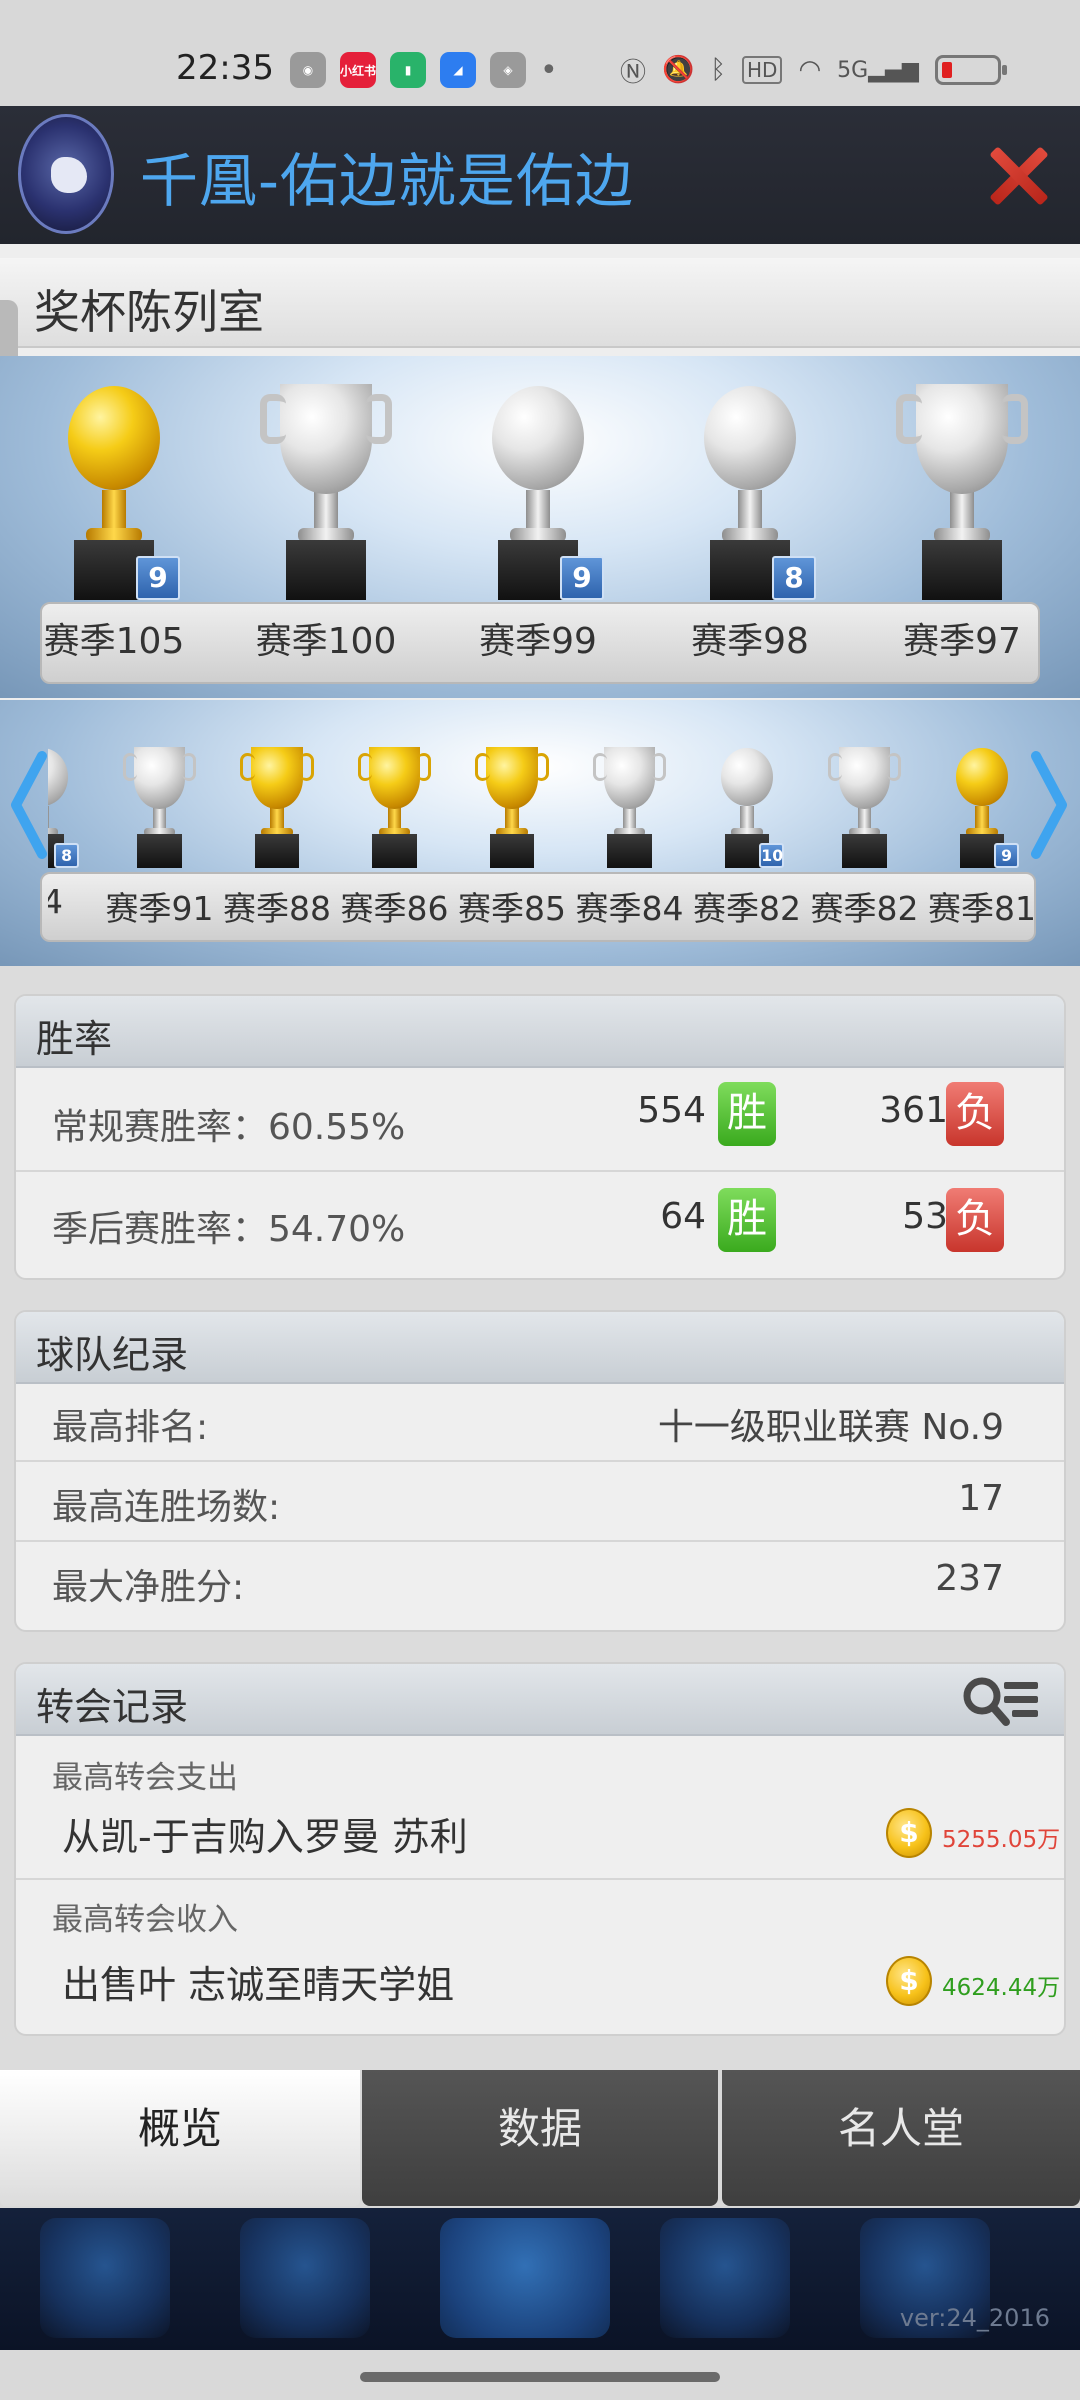 The height and width of the screenshot is (2400, 1080). What do you see at coordinates (145, 1778) in the screenshot?
I see `transfer-expense-label: 最高转会支出` at bounding box center [145, 1778].